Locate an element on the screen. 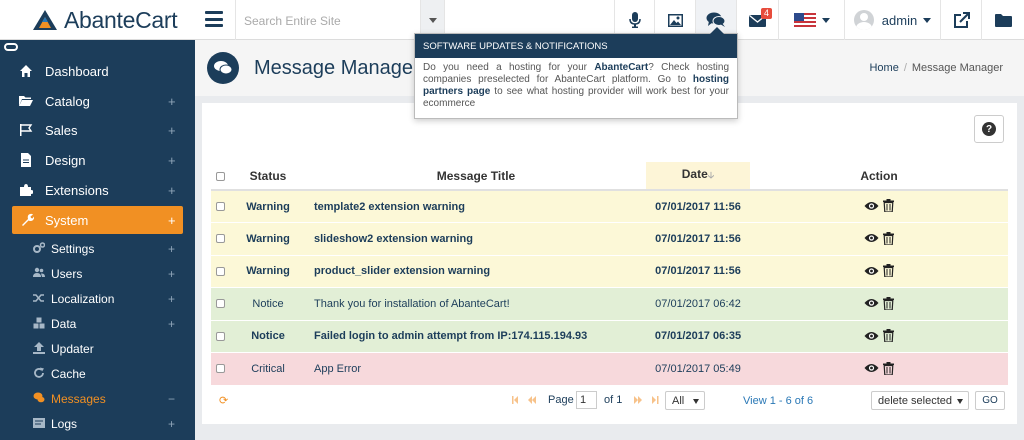  image-icon is located at coordinates (675, 20).